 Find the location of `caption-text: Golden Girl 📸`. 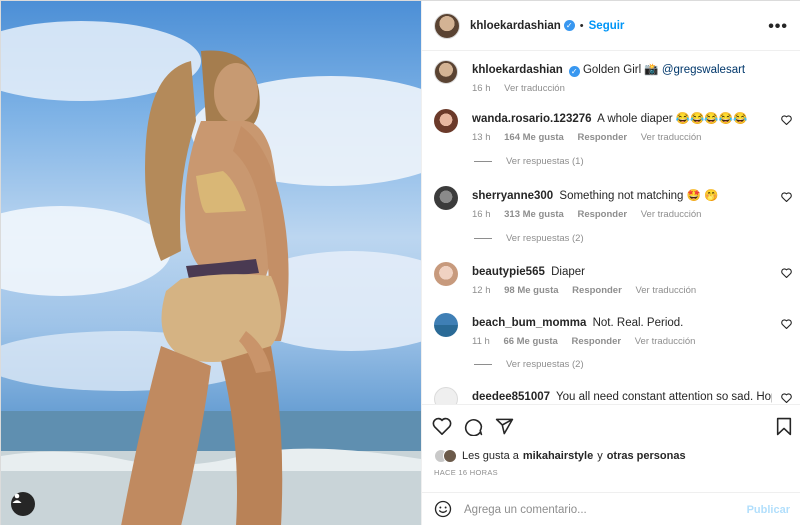

caption-text: Golden Girl 📸 is located at coordinates (620, 70).